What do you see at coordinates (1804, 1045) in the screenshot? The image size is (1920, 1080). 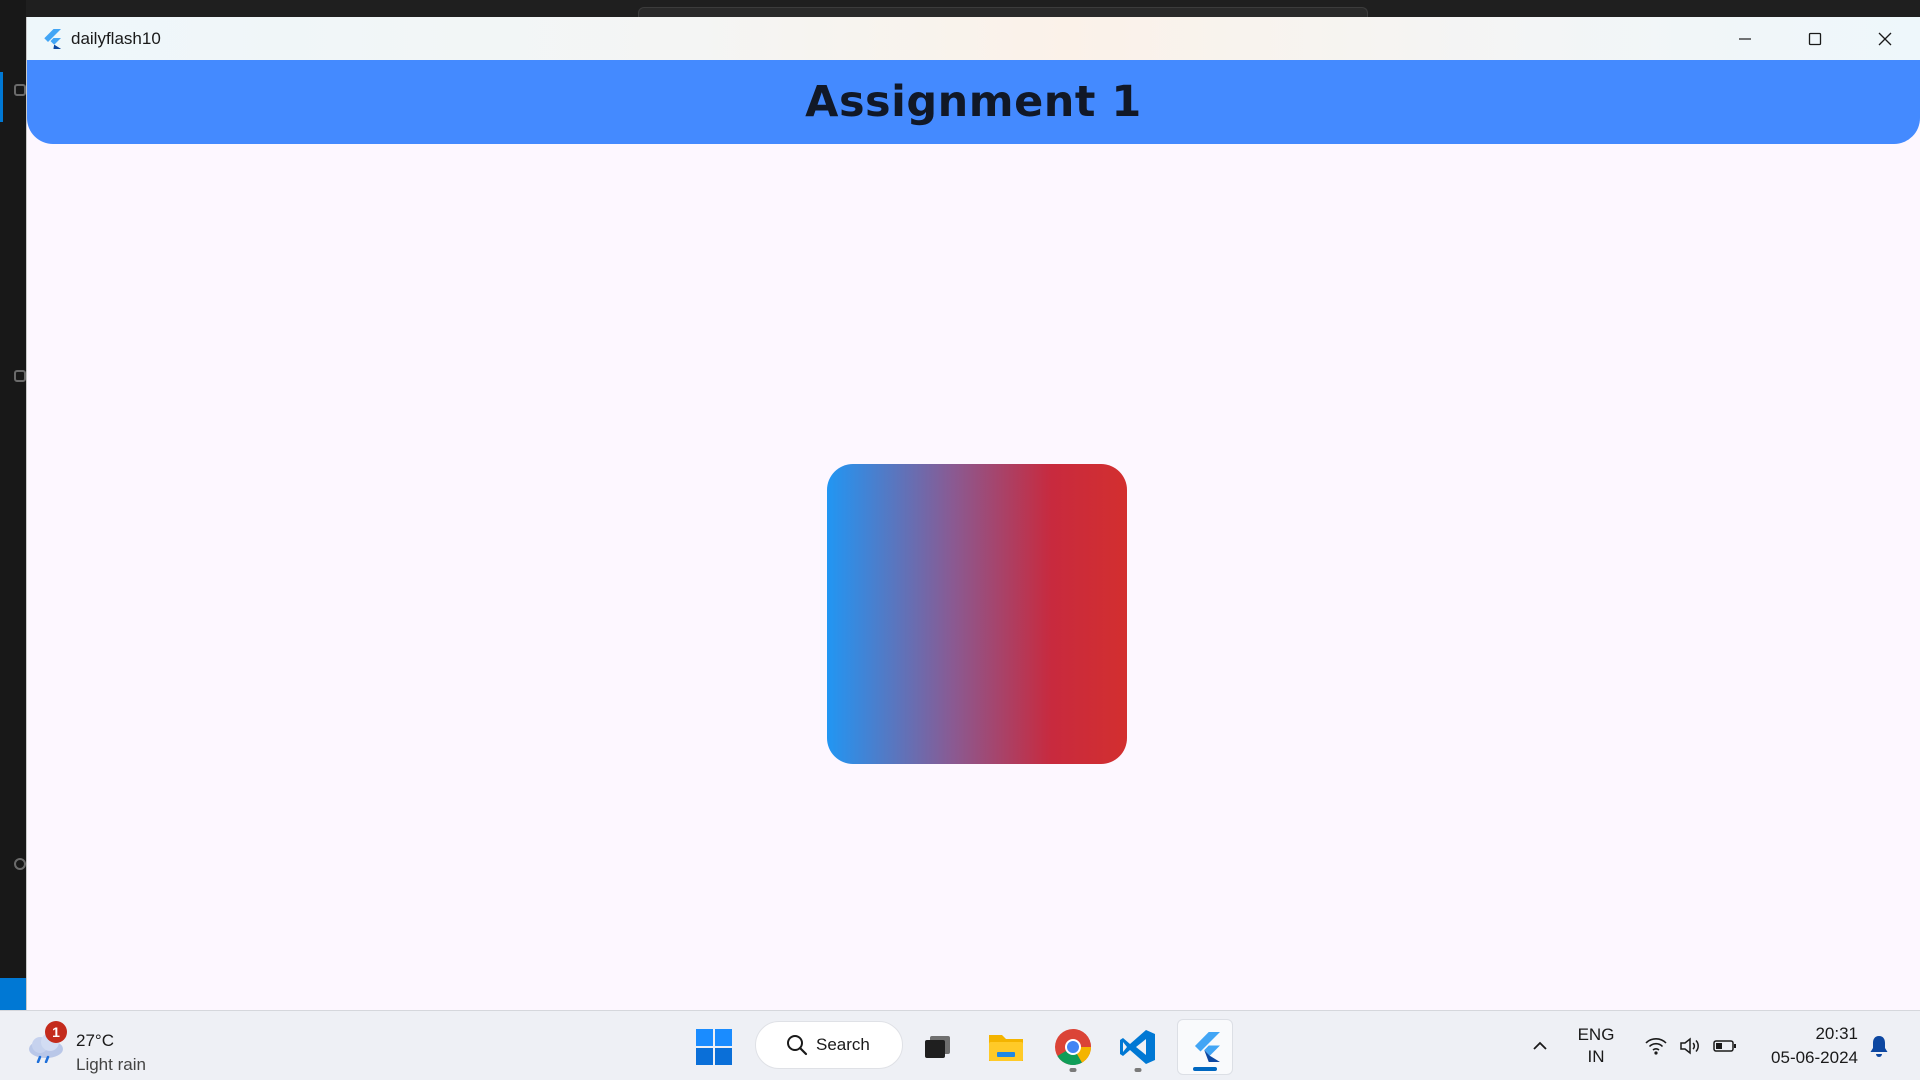 I see `clock: 20:31 05-06-2024` at bounding box center [1804, 1045].